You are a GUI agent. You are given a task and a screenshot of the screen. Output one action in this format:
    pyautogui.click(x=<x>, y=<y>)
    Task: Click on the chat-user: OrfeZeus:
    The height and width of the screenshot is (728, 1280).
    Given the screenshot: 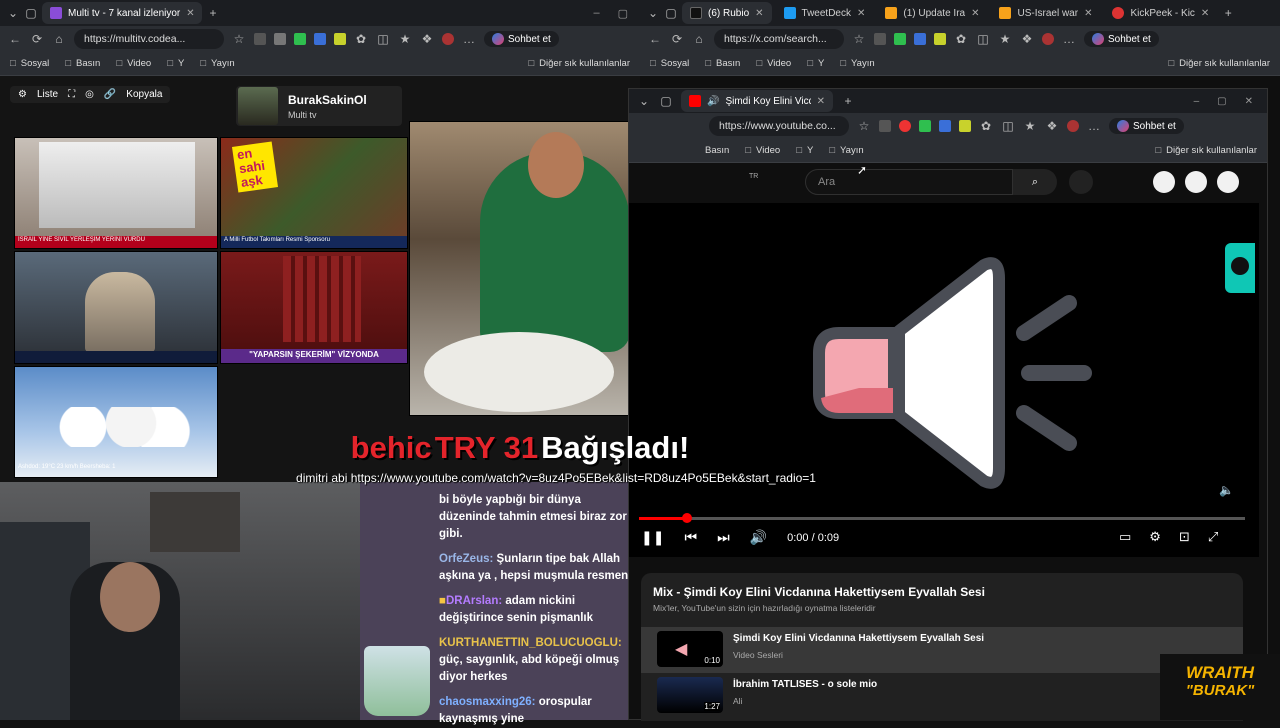 What is the action you would take?
    pyautogui.click(x=466, y=559)
    